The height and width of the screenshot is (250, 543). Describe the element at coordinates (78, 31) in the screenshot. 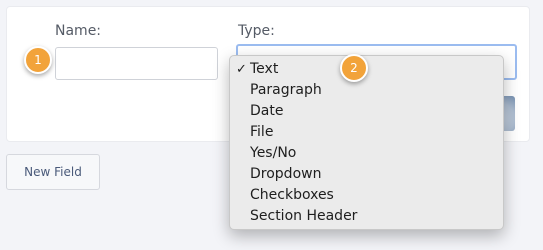

I see `name-label: Name:` at that location.